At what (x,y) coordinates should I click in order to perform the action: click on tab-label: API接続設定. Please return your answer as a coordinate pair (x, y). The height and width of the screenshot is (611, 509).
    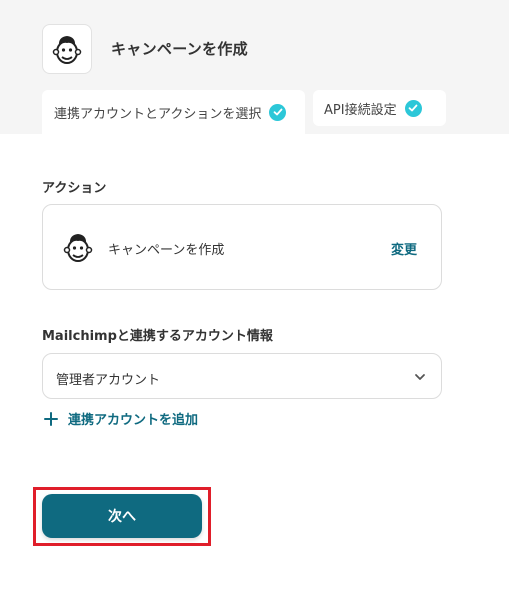
    Looking at the image, I should click on (360, 110).